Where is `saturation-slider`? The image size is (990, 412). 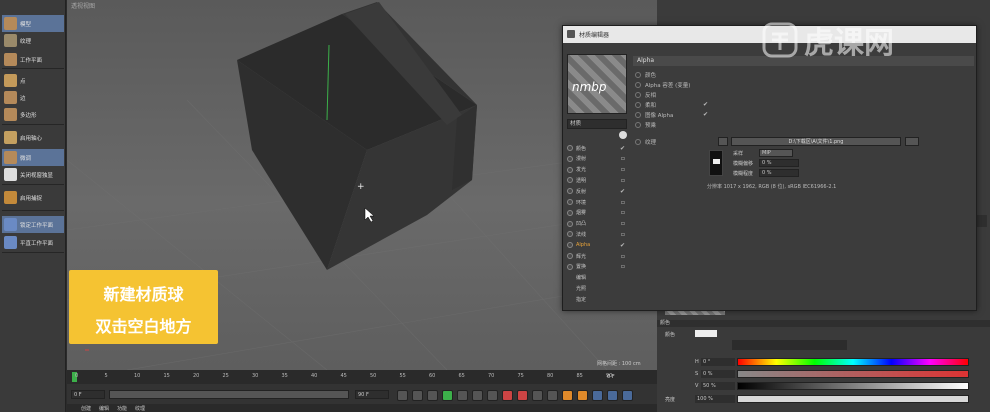 saturation-slider is located at coordinates (853, 374).